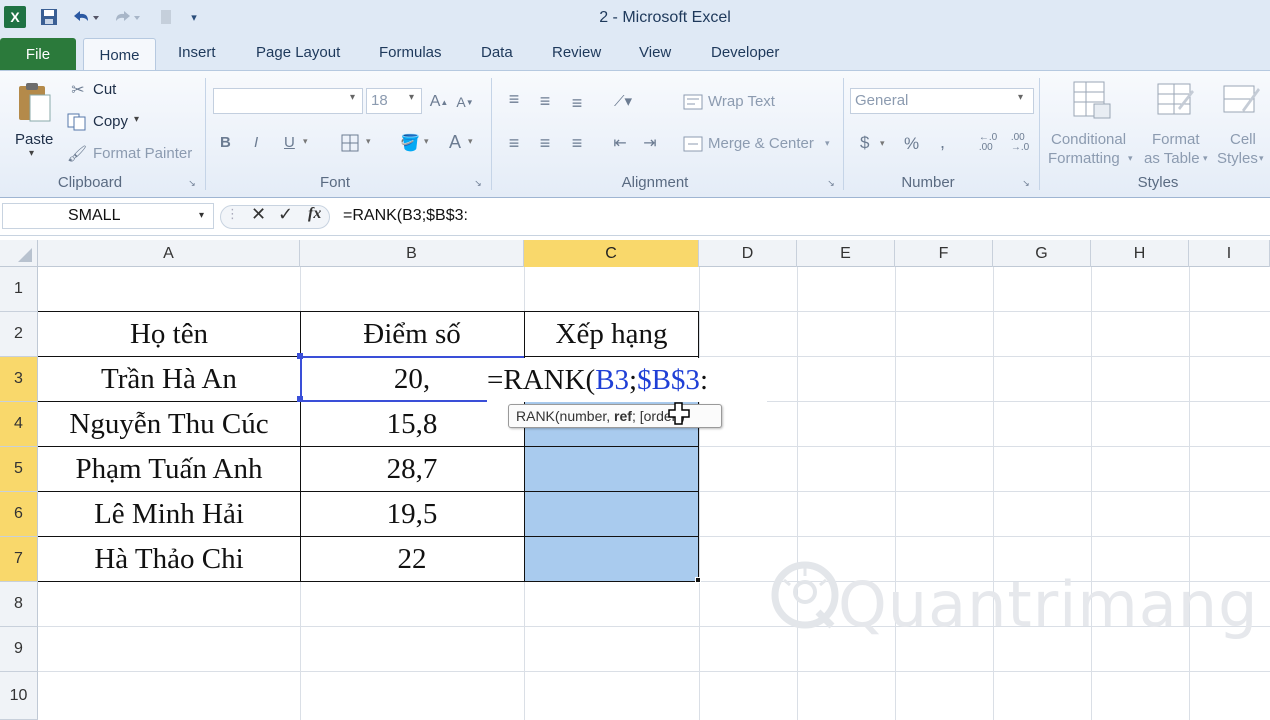  What do you see at coordinates (1140, 253) in the screenshot?
I see `column-header-h: H` at bounding box center [1140, 253].